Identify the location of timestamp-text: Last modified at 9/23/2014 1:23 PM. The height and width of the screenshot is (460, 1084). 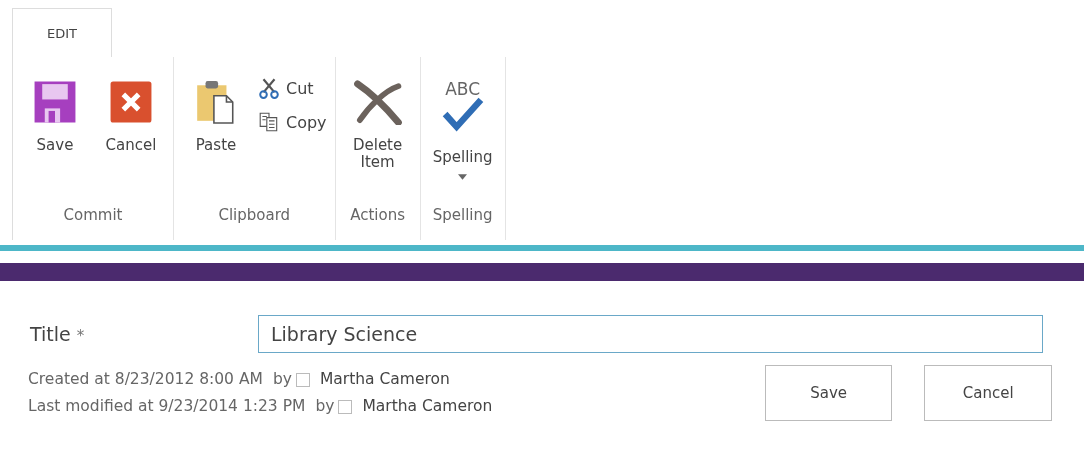
(167, 406).